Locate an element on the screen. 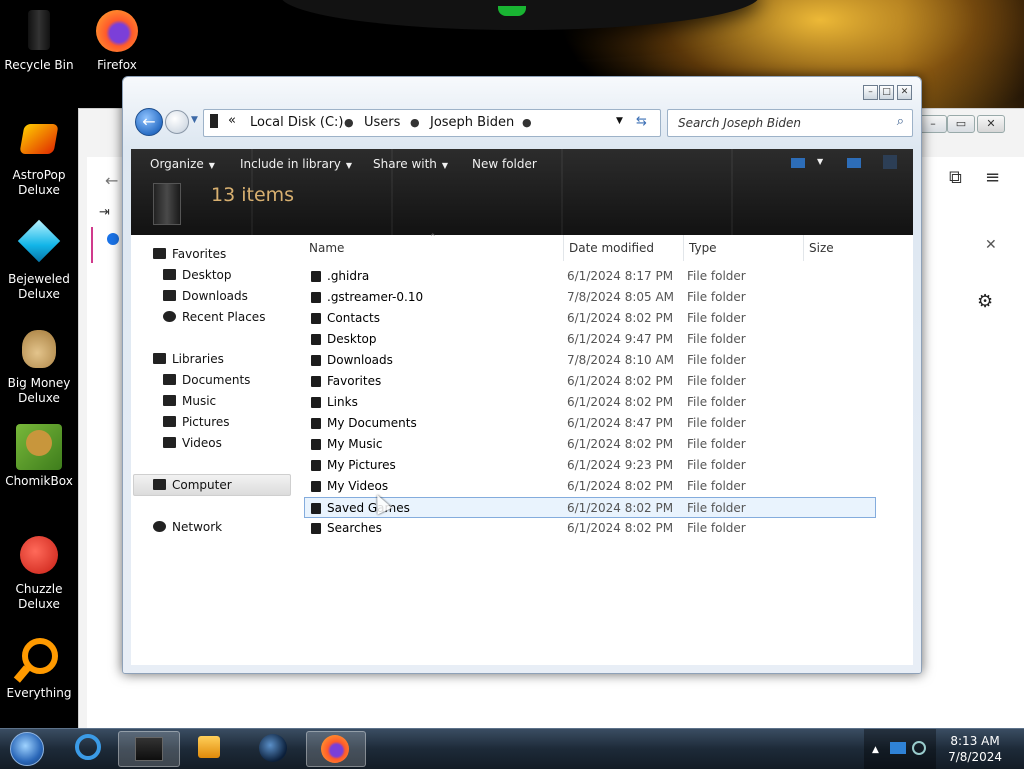 Image resolution: width=1024 pixels, height=769 pixels. windows-logo-icon is located at coordinates (27, 749).